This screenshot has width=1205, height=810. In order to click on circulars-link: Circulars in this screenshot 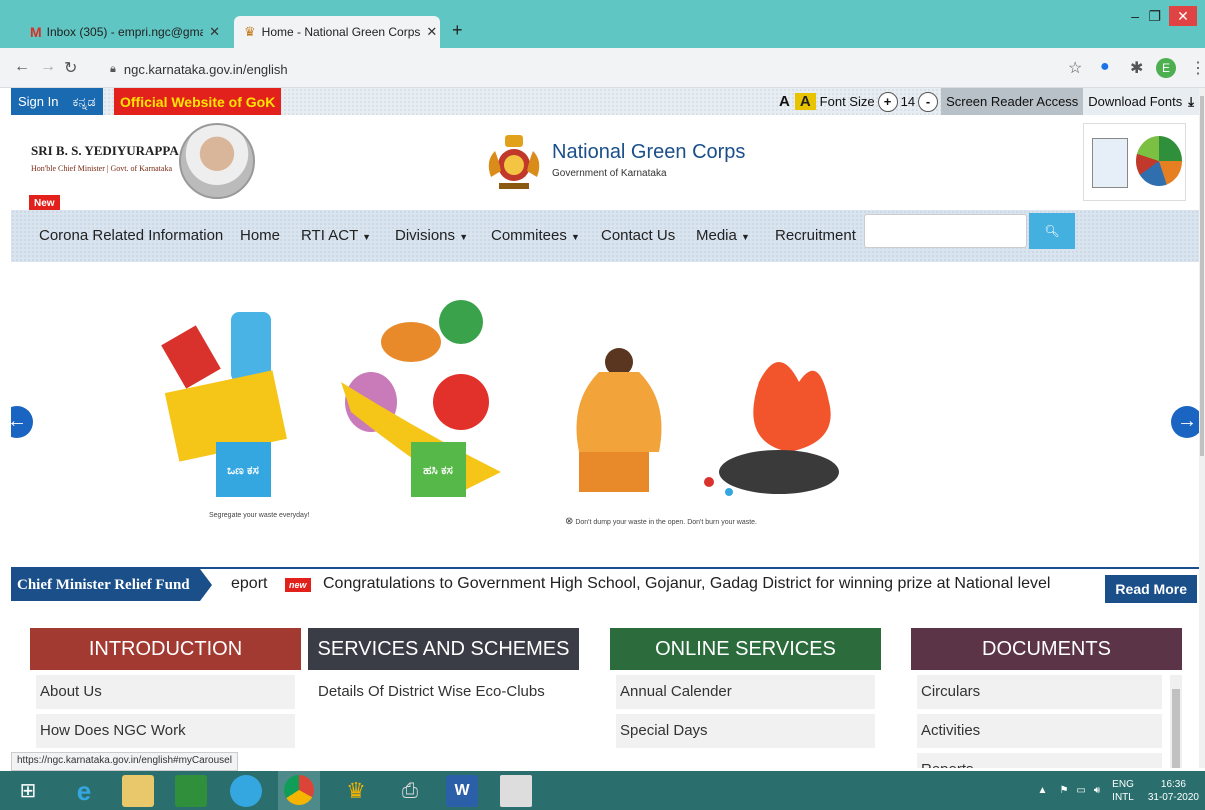, I will do `click(1039, 692)`.